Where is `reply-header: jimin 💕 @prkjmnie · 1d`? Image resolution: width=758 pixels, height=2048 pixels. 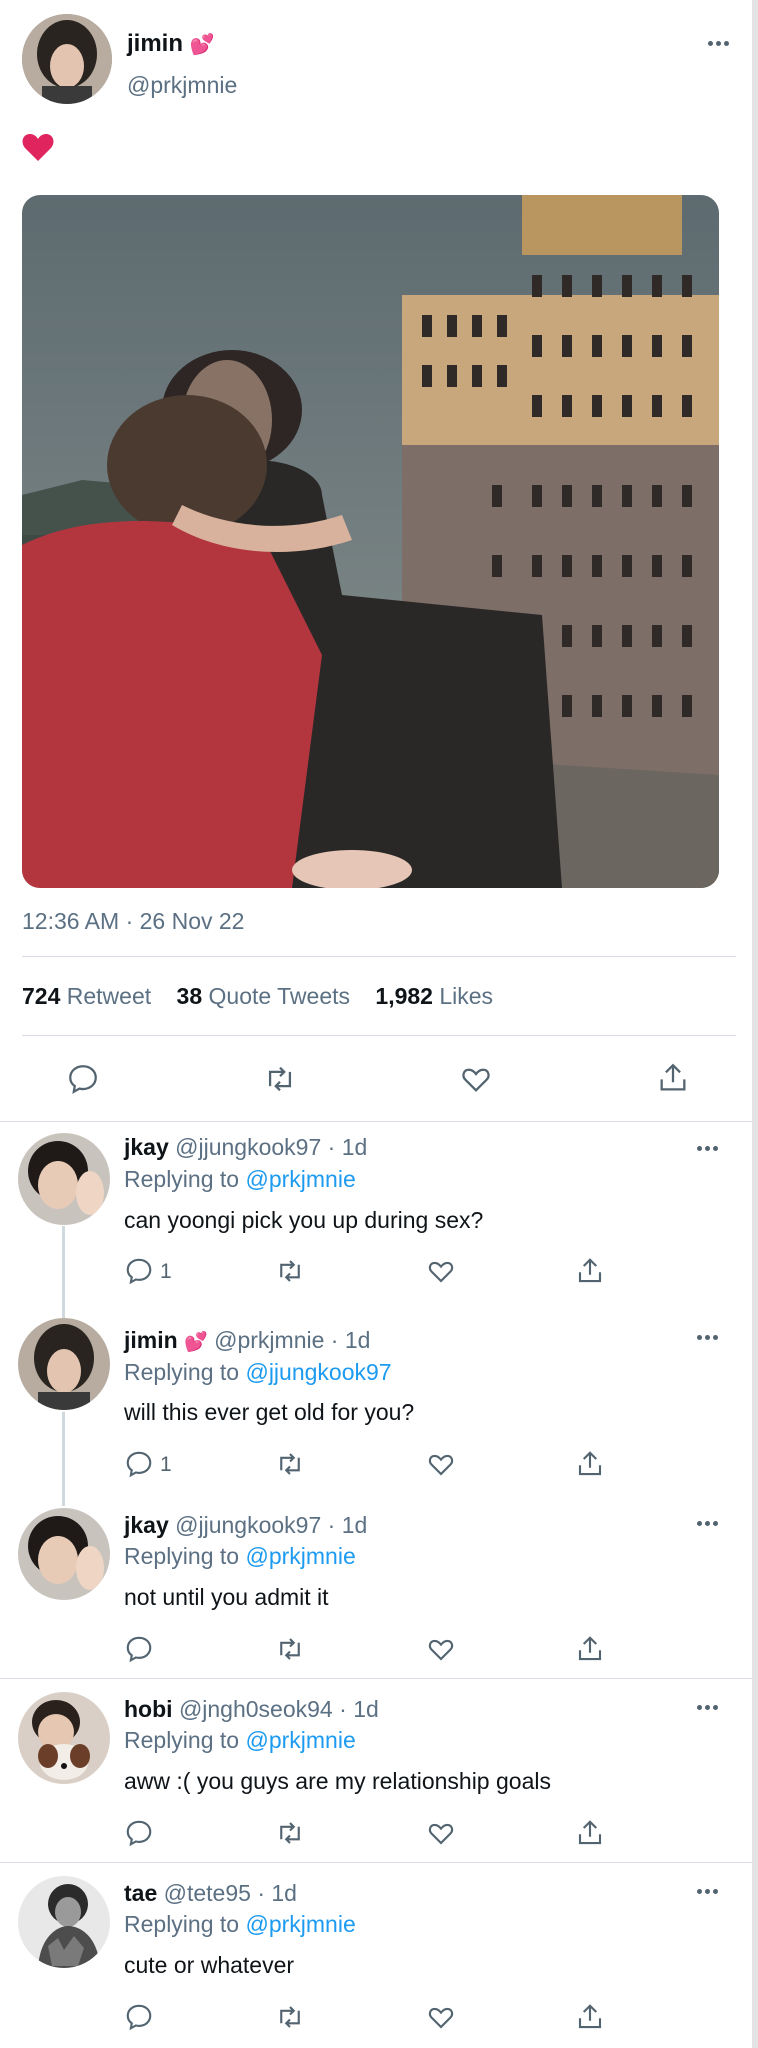
reply-header: jimin 💕 @prkjmnie · 1d is located at coordinates (247, 1340).